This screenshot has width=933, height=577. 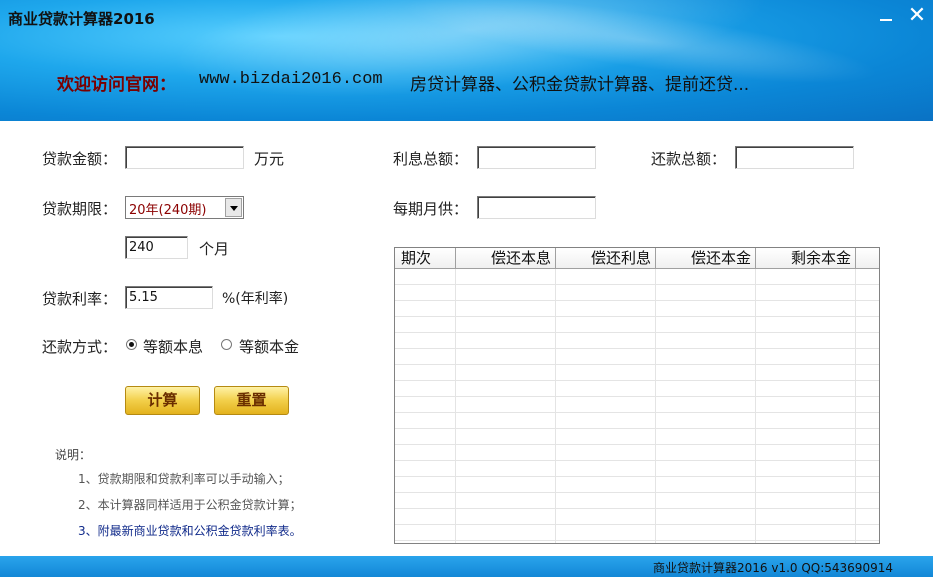 What do you see at coordinates (706, 258) in the screenshot?
I see `column-header-principal: 偿还本金` at bounding box center [706, 258].